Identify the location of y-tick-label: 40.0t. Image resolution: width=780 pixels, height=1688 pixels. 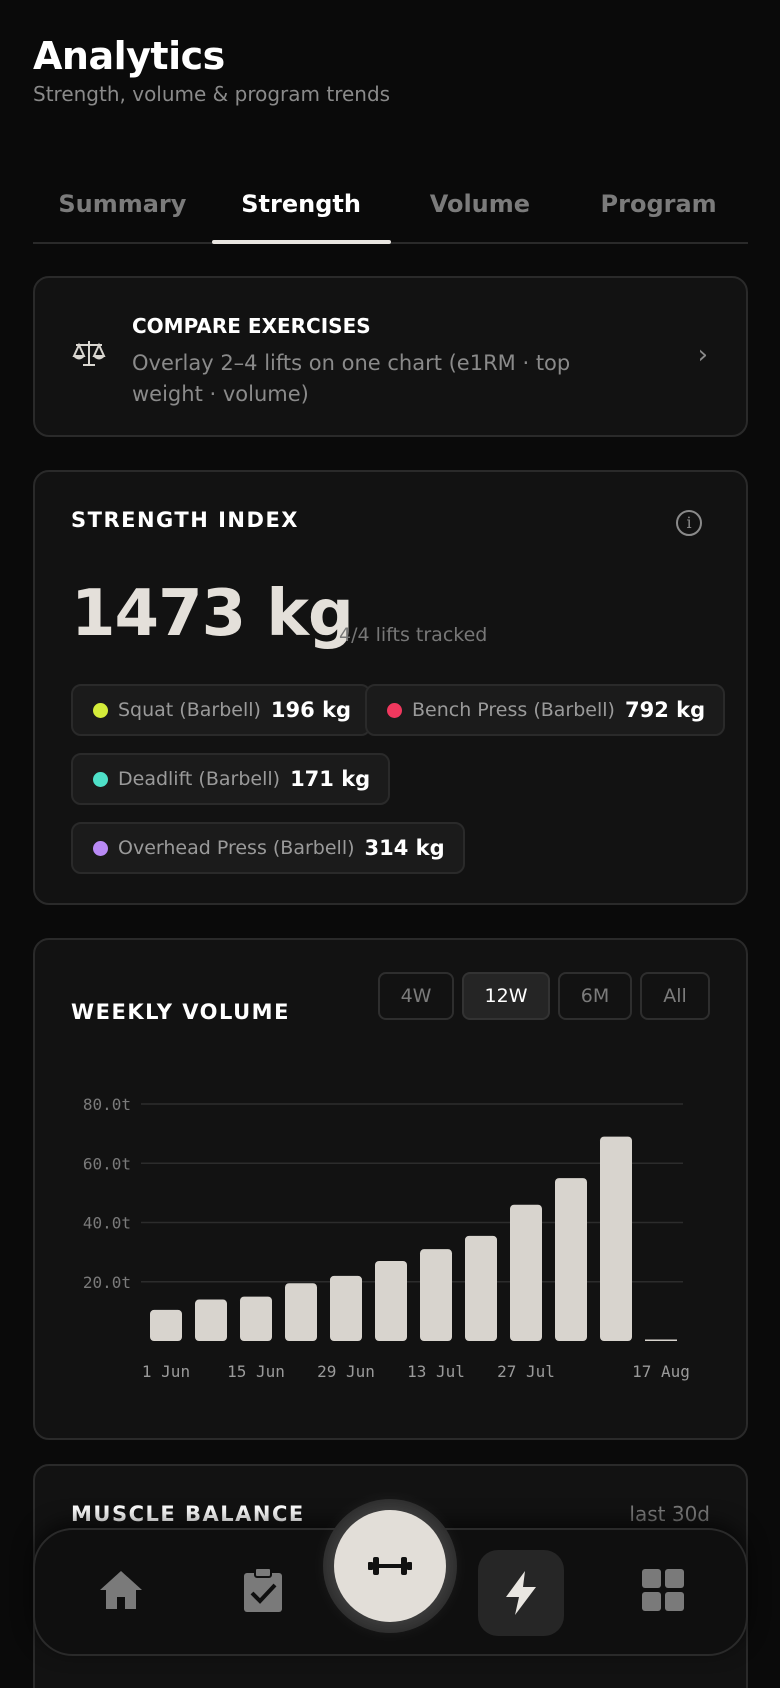
(107, 1223).